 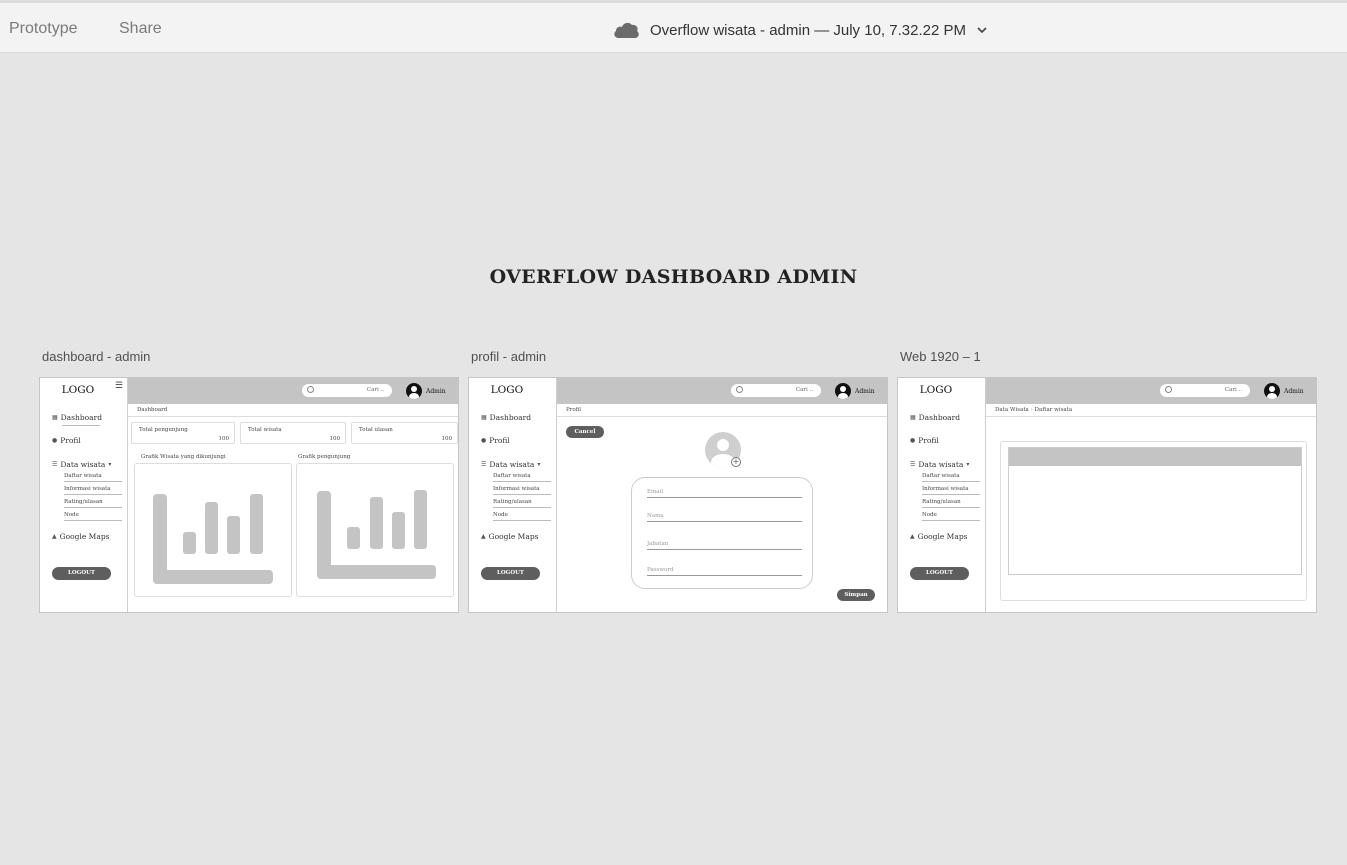 I want to click on artboard-label-dashboard: dashboard - admin, so click(x=96, y=356).